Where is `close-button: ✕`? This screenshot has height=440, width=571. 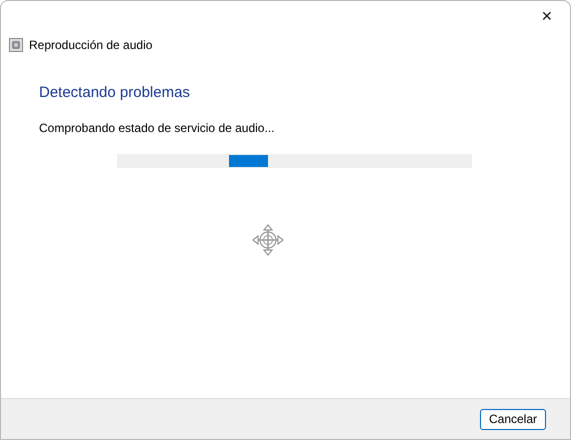 close-button: ✕ is located at coordinates (547, 16).